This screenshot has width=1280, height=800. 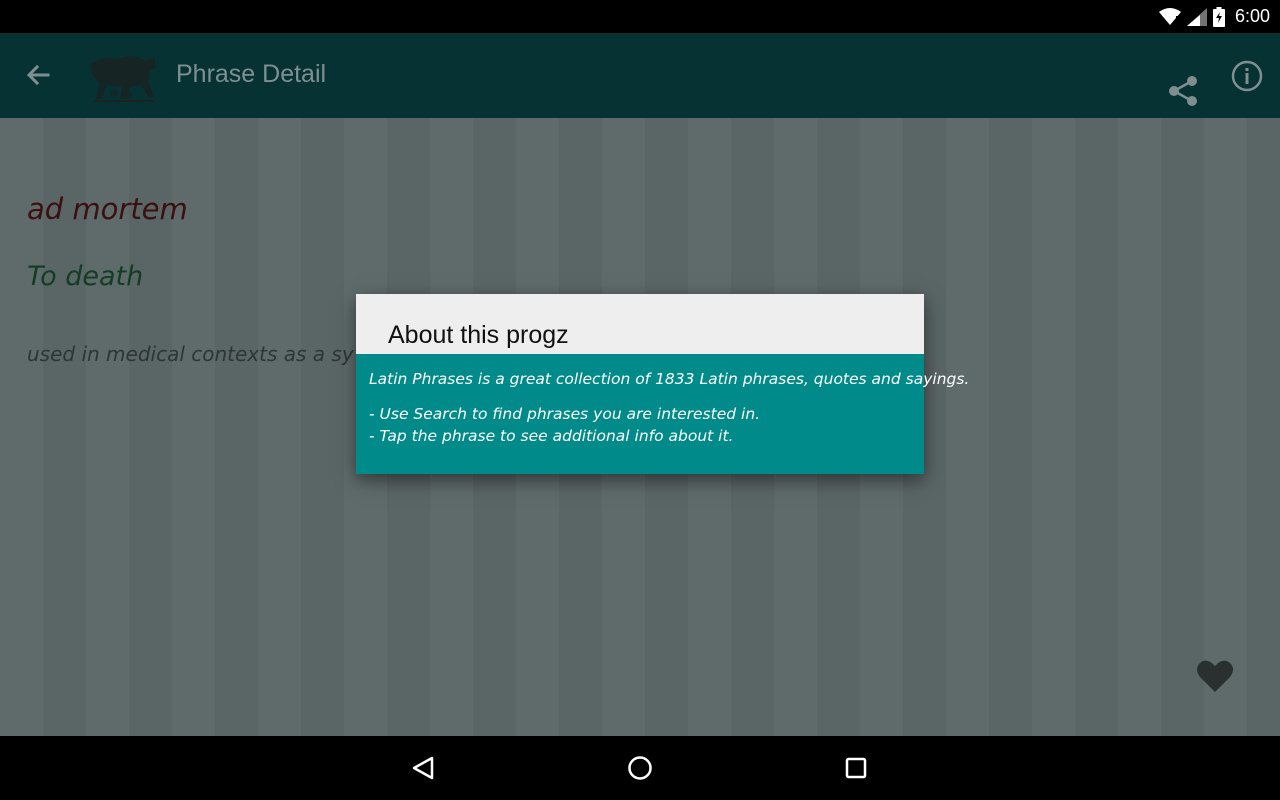 What do you see at coordinates (38, 75) in the screenshot?
I see `arrow-back-icon` at bounding box center [38, 75].